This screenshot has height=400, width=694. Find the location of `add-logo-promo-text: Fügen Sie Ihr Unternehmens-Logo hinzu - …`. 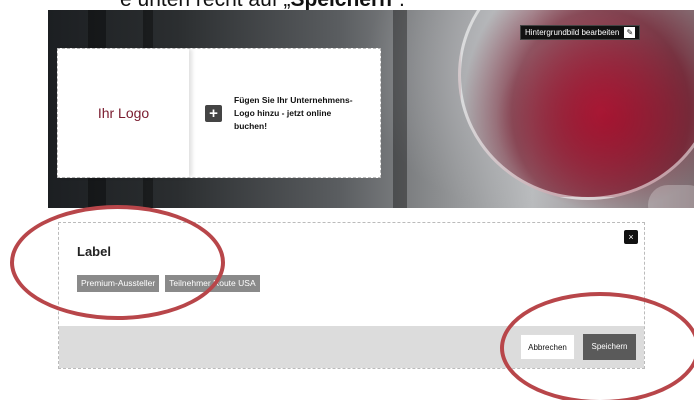

add-logo-promo-text: Fügen Sie Ihr Unternehmens-Logo hinzu - … is located at coordinates (293, 112).